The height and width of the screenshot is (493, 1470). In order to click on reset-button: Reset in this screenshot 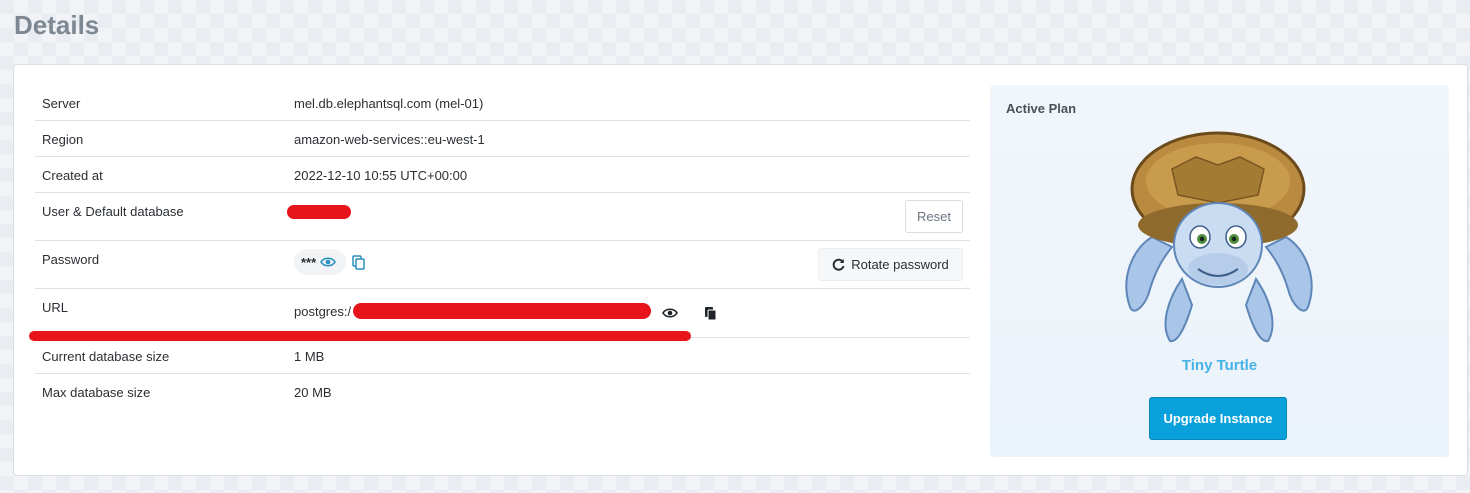, I will do `click(934, 216)`.